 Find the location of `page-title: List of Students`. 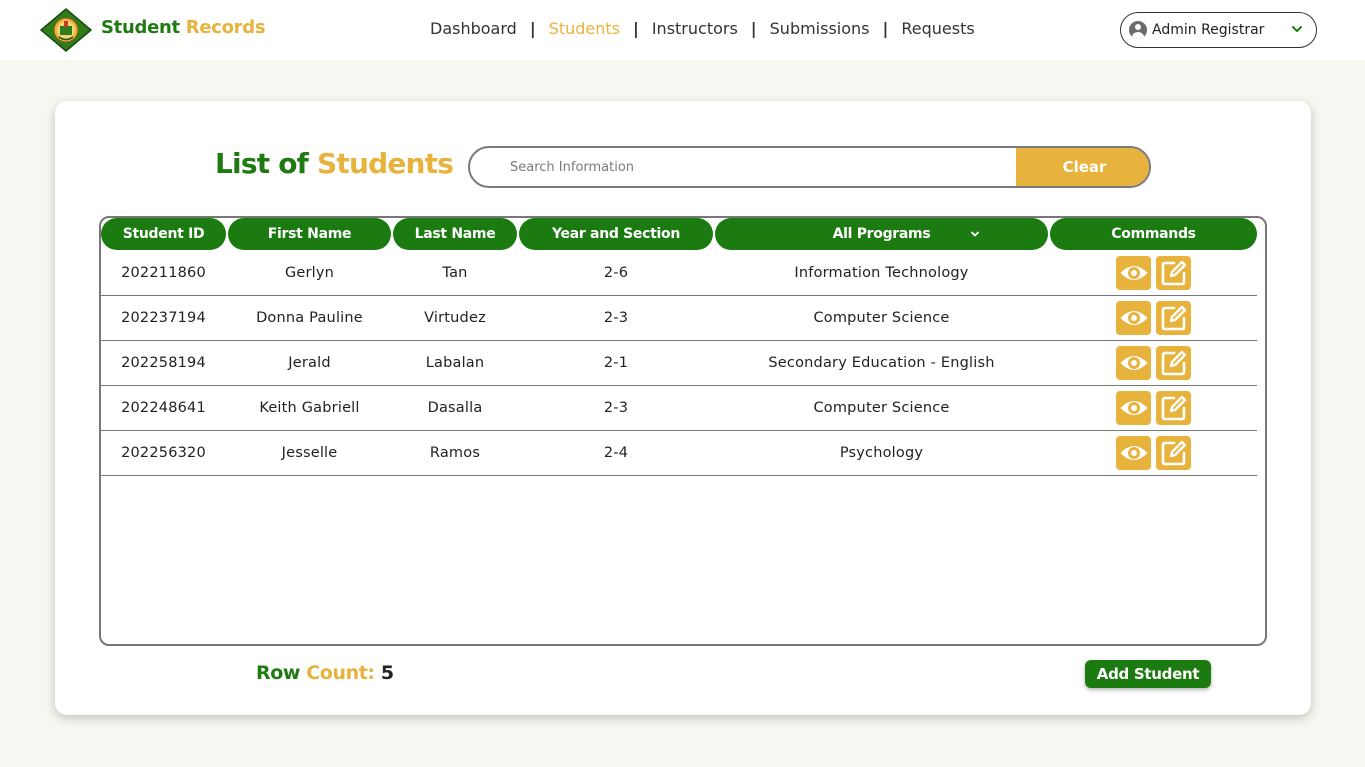

page-title: List of Students is located at coordinates (334, 163).